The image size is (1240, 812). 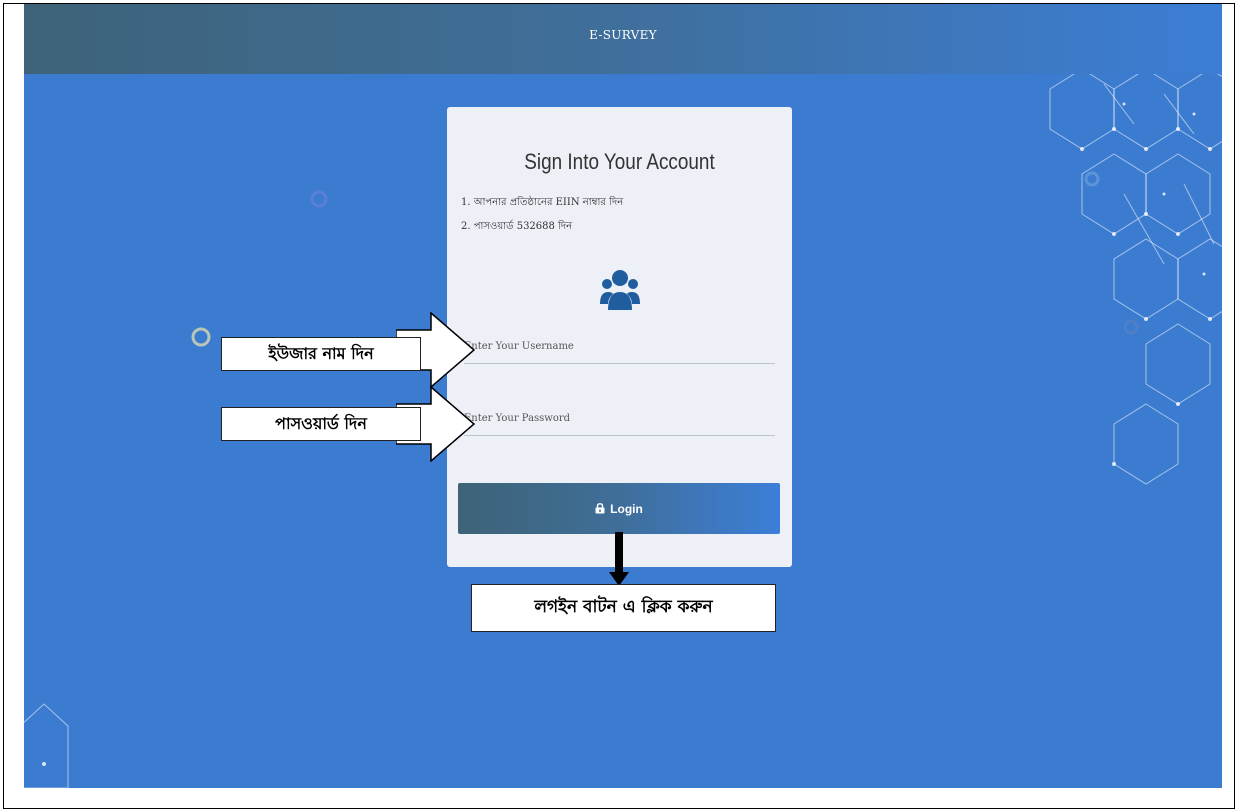 What do you see at coordinates (623, 35) in the screenshot?
I see `app-title: E-SURVEY` at bounding box center [623, 35].